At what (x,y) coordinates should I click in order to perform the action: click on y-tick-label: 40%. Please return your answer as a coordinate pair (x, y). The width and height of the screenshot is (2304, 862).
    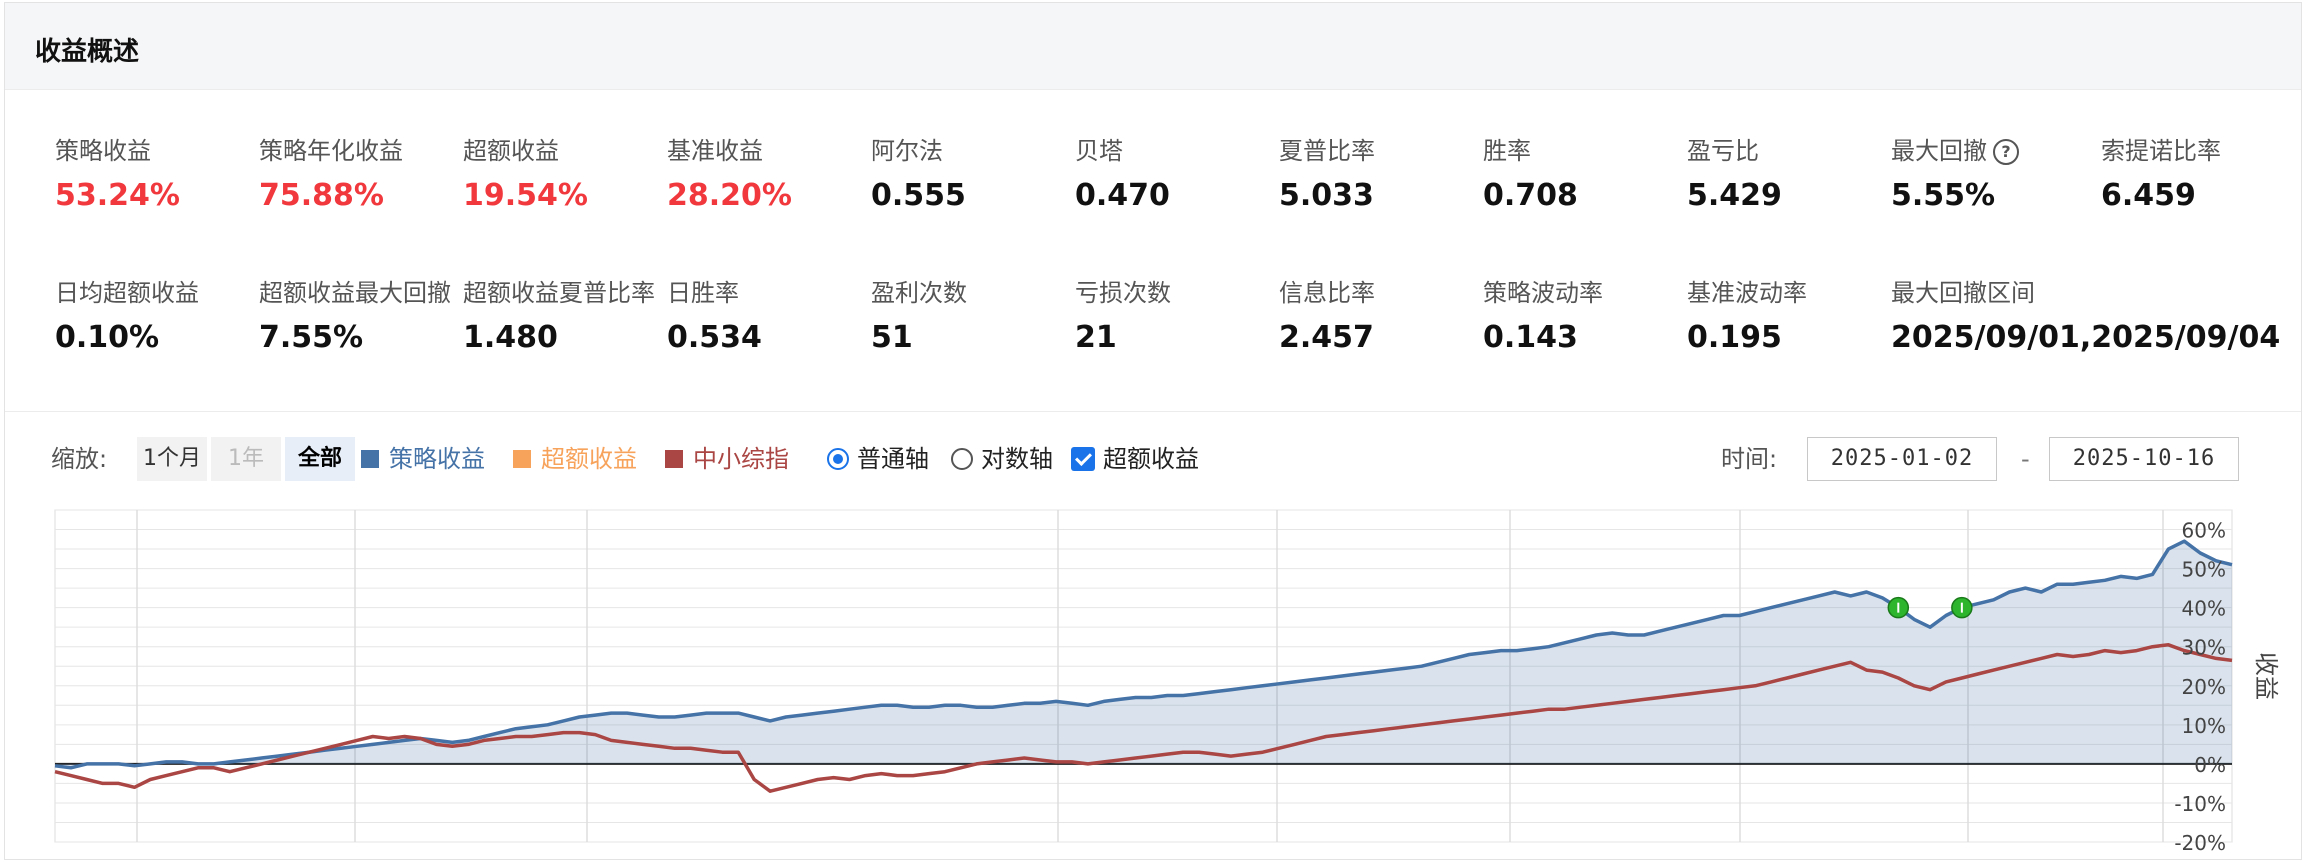
    Looking at the image, I should click on (2204, 609).